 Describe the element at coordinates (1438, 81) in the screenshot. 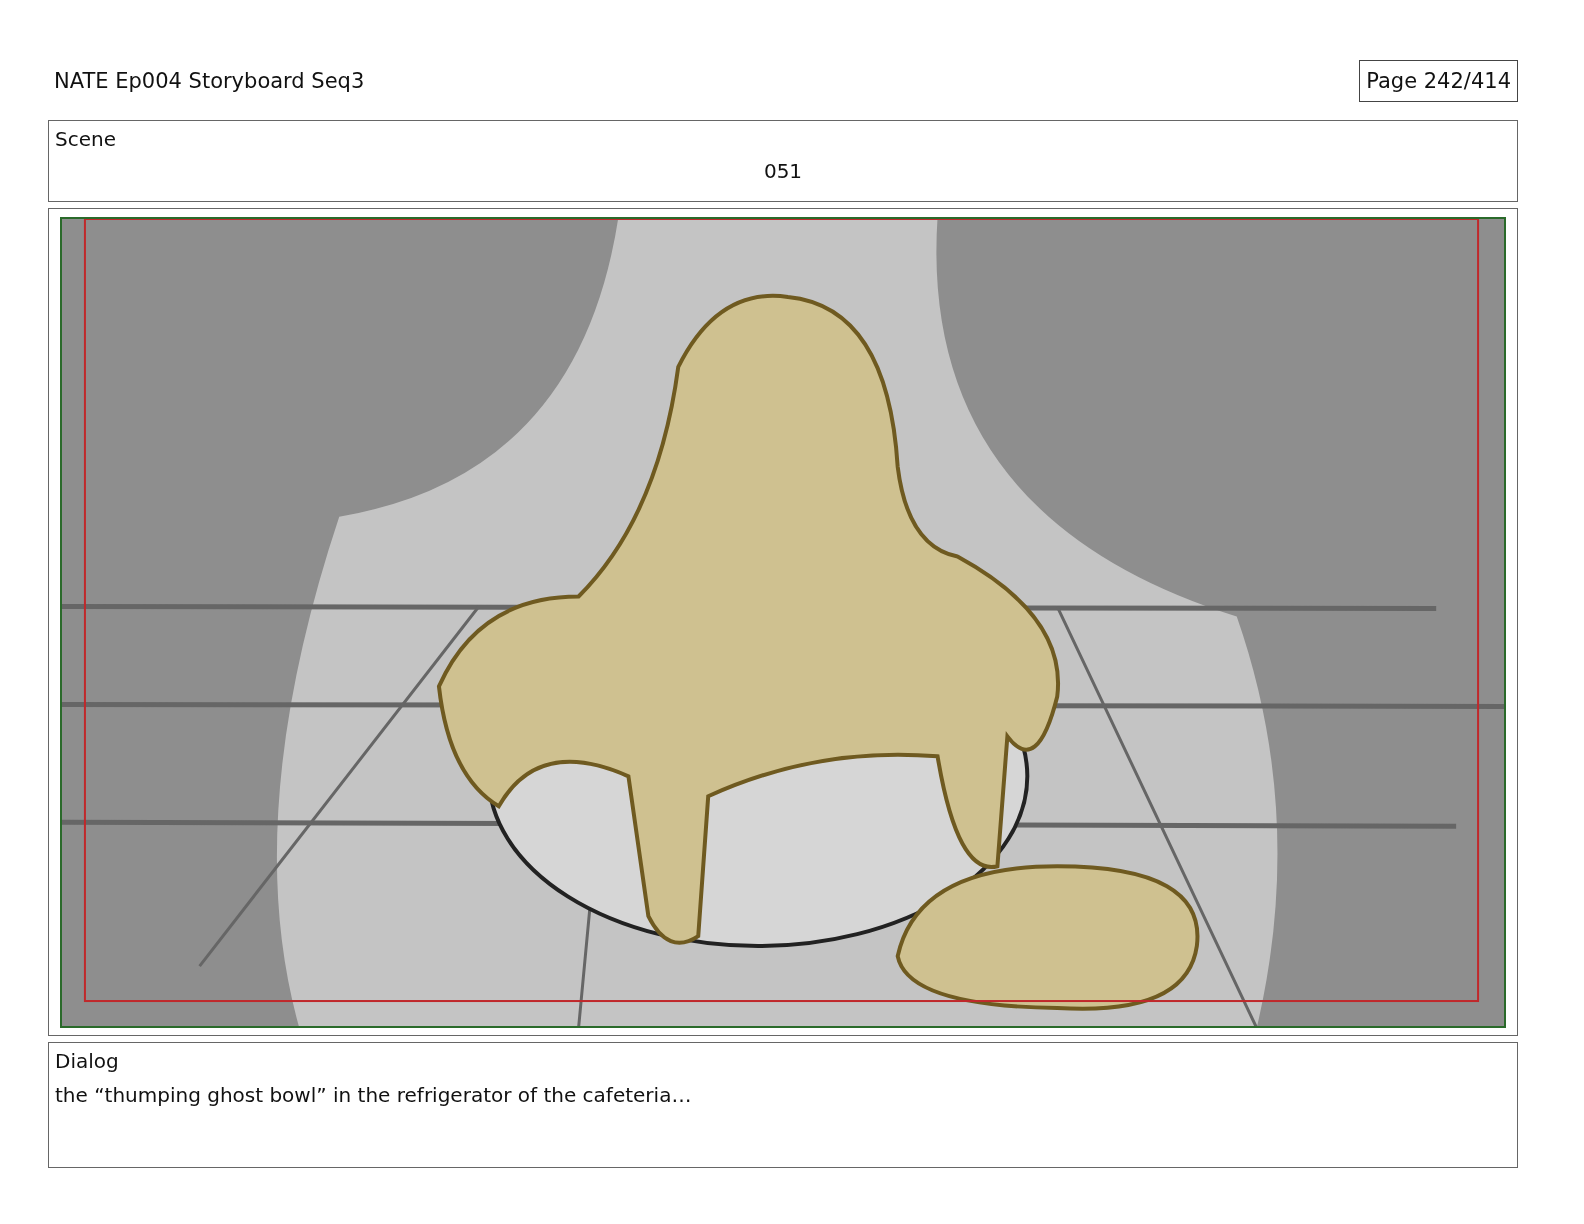

I see `page-number: Page 242/414` at that location.